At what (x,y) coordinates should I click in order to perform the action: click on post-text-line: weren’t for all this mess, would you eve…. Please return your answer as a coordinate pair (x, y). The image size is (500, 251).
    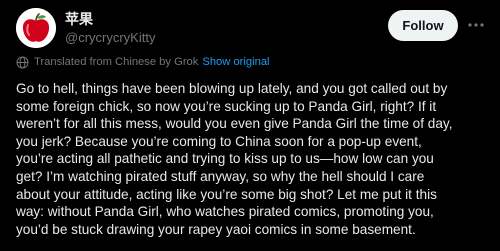
    Looking at the image, I should click on (234, 124).